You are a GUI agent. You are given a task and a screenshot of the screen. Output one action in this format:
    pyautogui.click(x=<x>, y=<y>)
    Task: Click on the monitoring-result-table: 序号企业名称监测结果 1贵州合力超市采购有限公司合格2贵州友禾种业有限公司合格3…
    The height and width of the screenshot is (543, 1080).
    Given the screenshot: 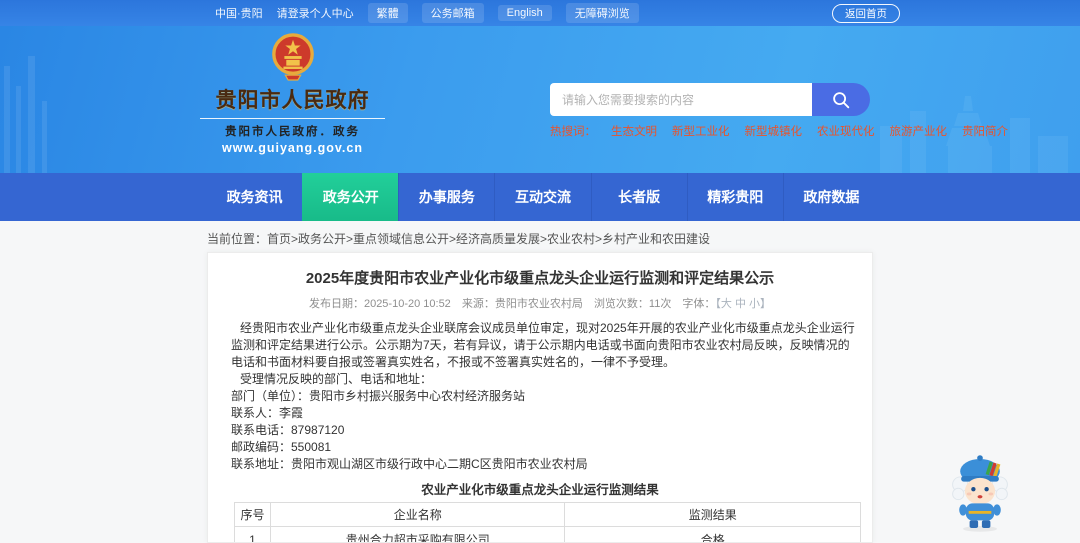 What is the action you would take?
    pyautogui.click(x=547, y=522)
    